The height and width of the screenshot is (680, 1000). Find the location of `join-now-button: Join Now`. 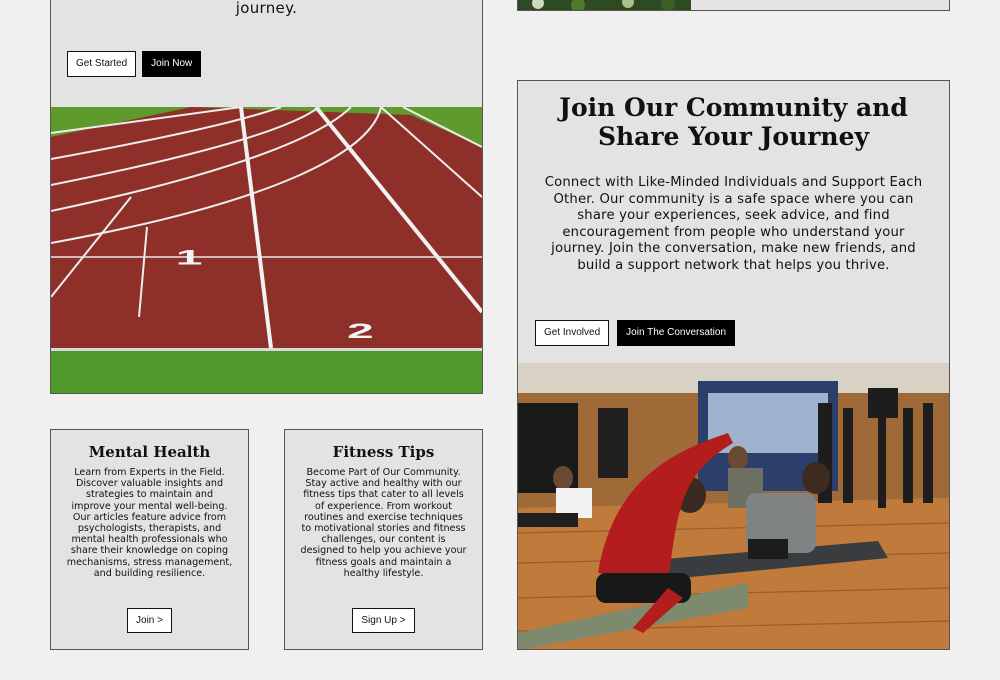

join-now-button: Join Now is located at coordinates (172, 64).